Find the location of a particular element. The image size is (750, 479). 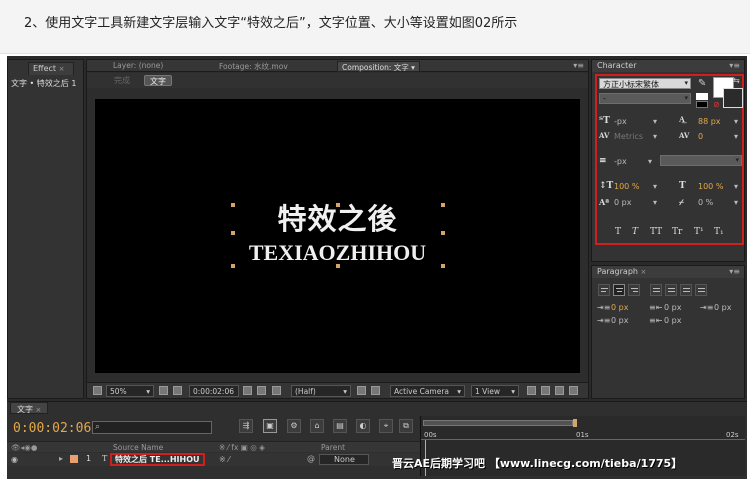

font-style-select: - ▾ is located at coordinates (645, 98).